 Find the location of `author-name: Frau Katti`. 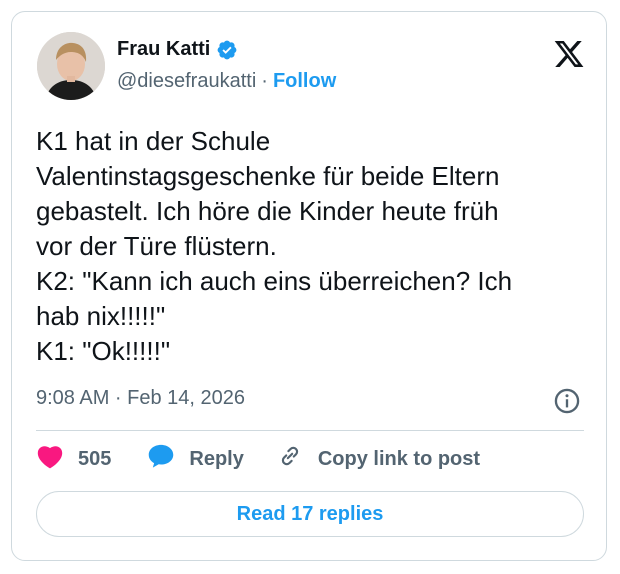

author-name: Frau Katti is located at coordinates (163, 49).